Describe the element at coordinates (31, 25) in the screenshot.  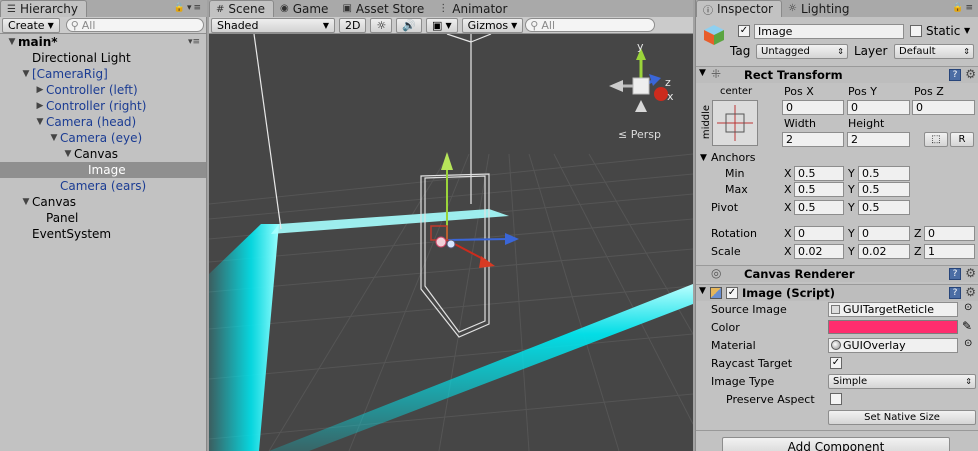
I see `create-button: Create ▼` at that location.